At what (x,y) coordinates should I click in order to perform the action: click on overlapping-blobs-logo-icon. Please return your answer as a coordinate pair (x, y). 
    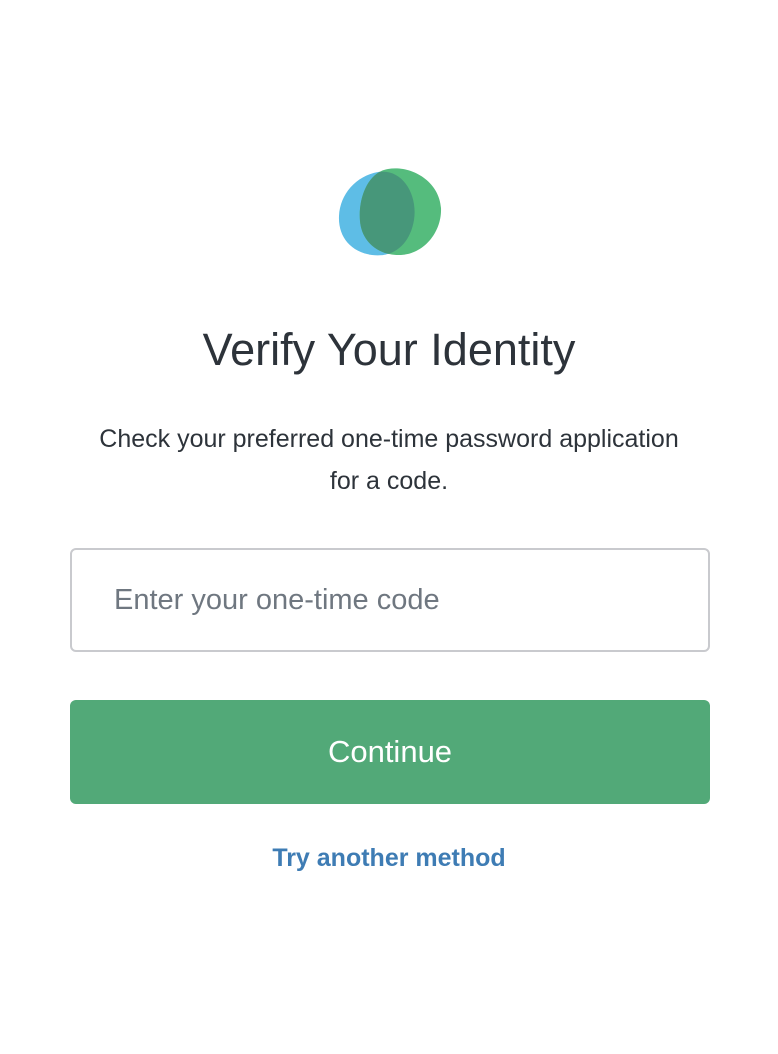
    Looking at the image, I should click on (390, 212).